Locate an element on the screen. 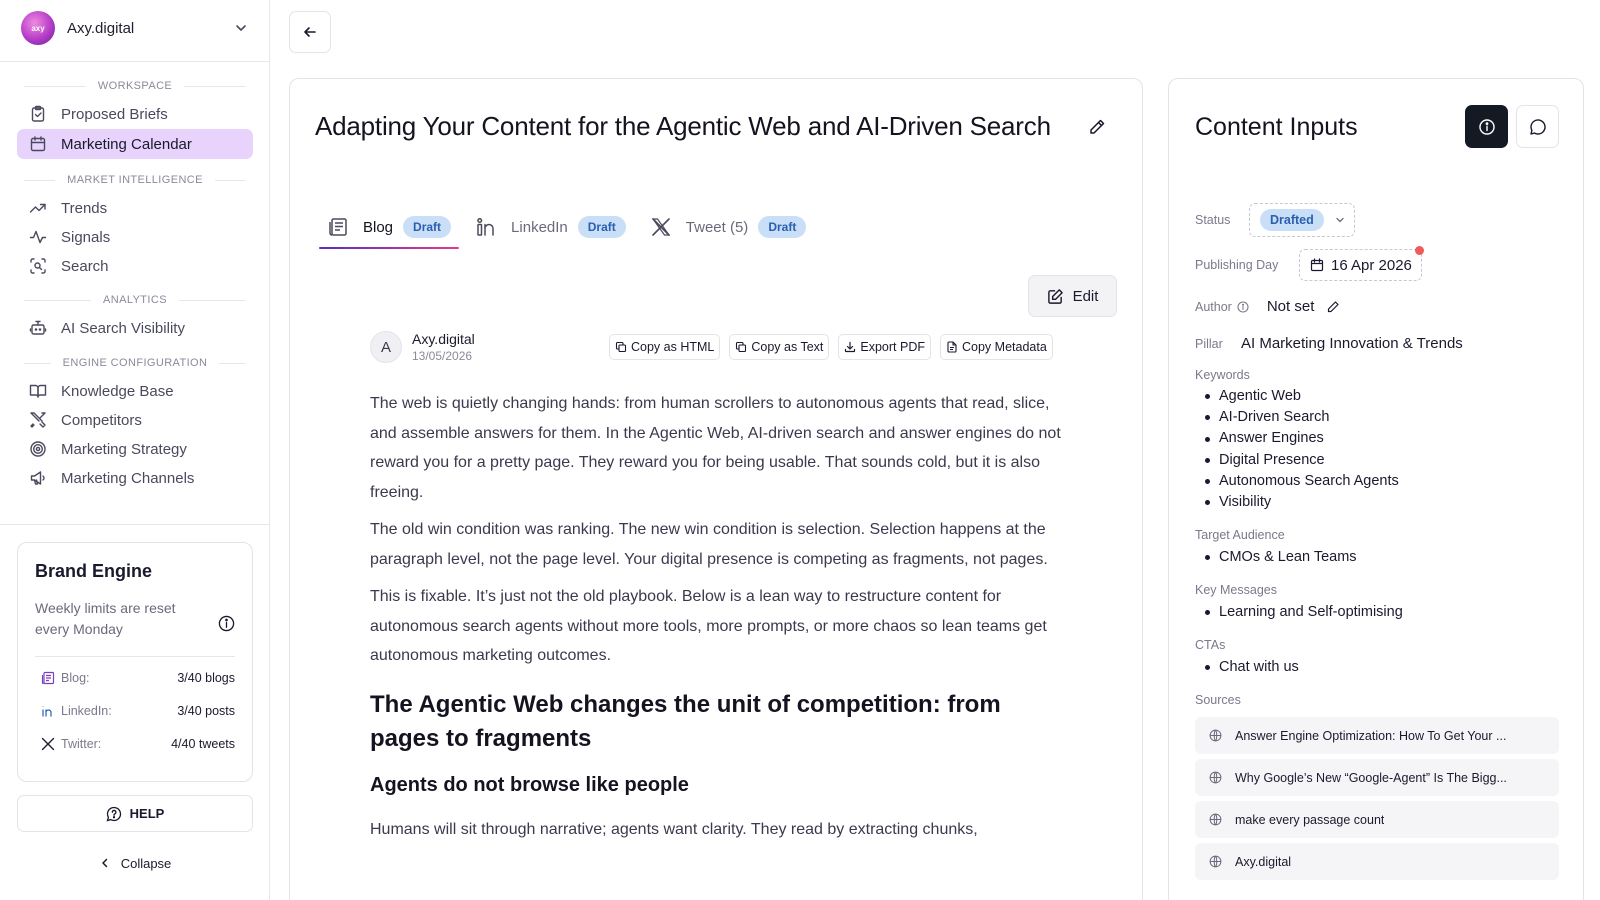  help-button: HELP is located at coordinates (135, 813).